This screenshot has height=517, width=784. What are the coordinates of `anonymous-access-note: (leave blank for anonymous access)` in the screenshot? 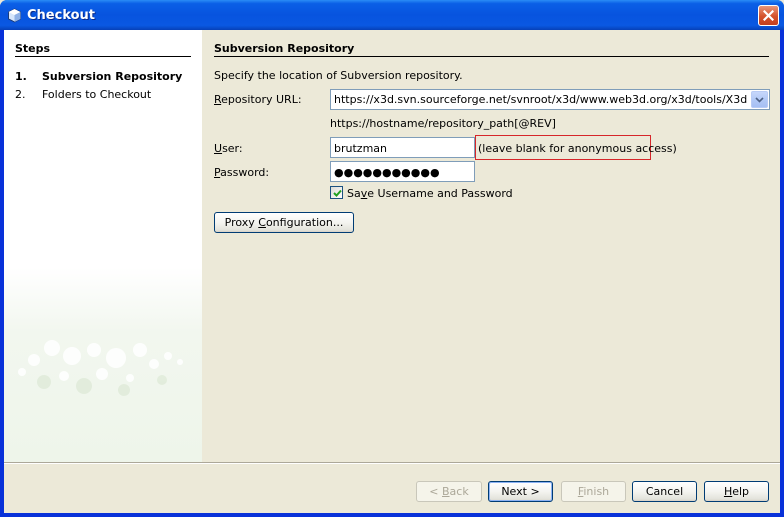 It's located at (576, 147).